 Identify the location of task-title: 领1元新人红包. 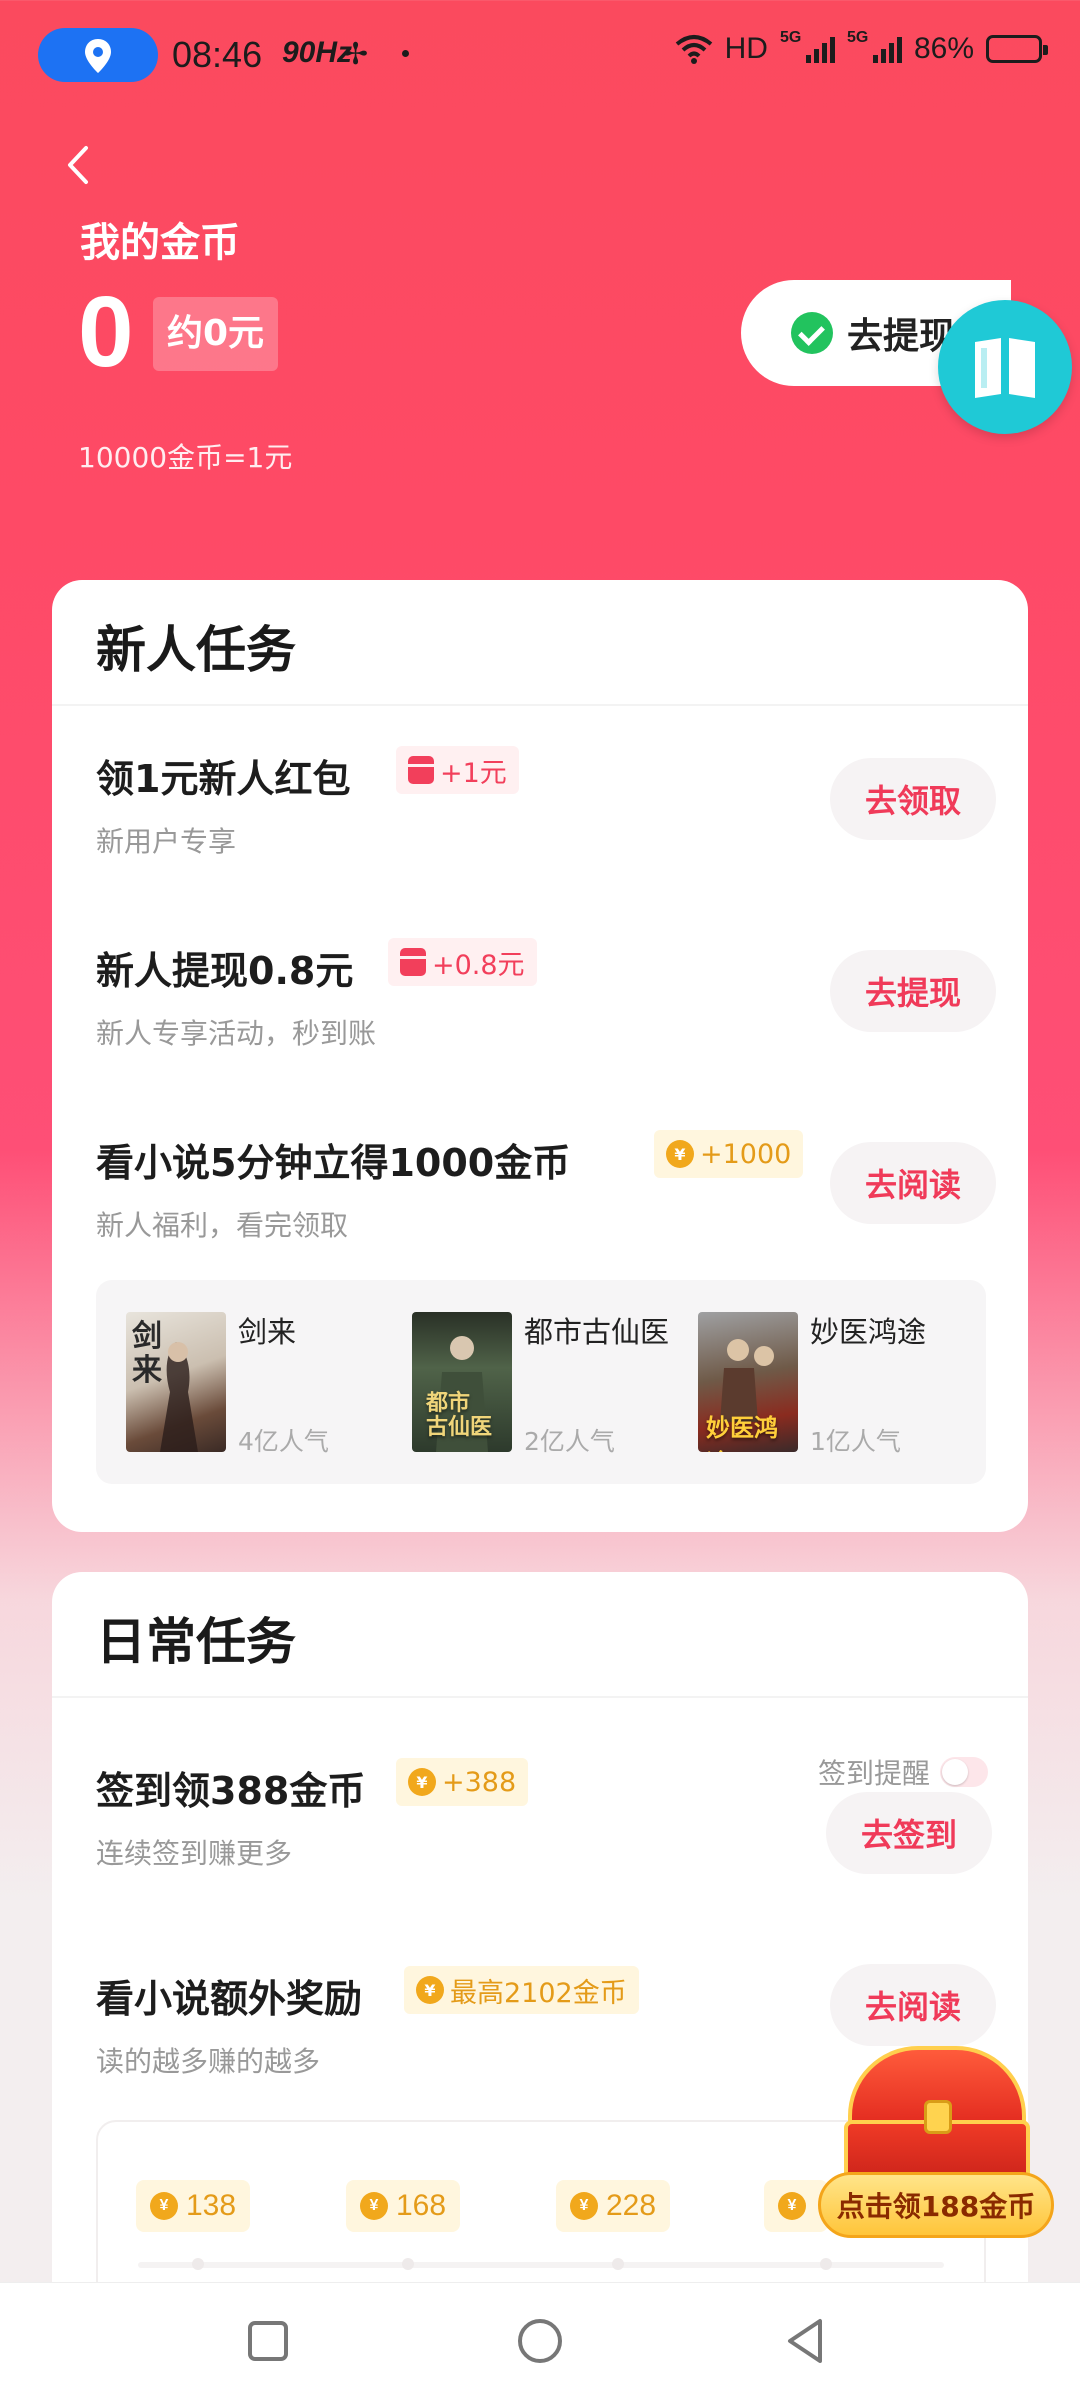
(223, 779).